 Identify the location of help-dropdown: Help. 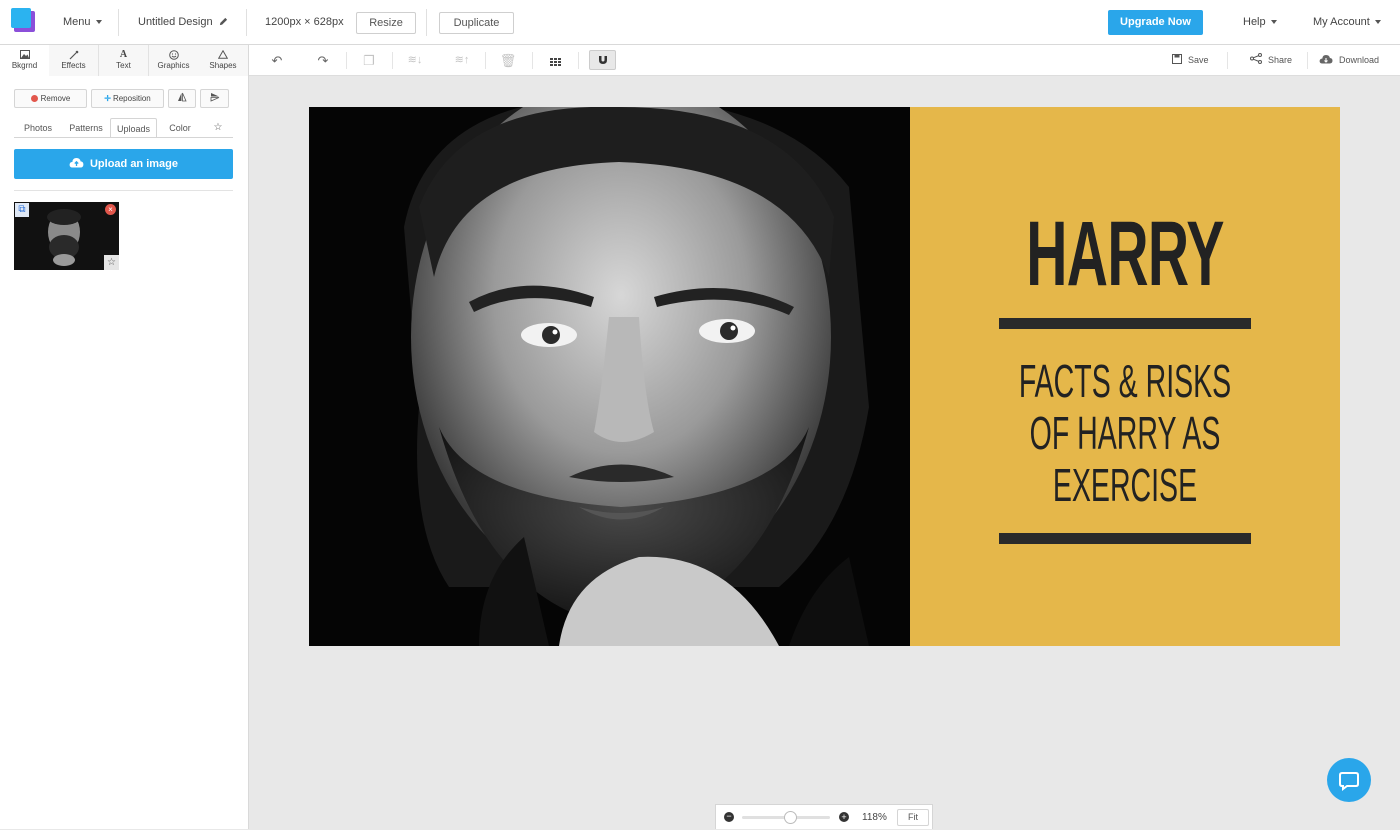
(1260, 22).